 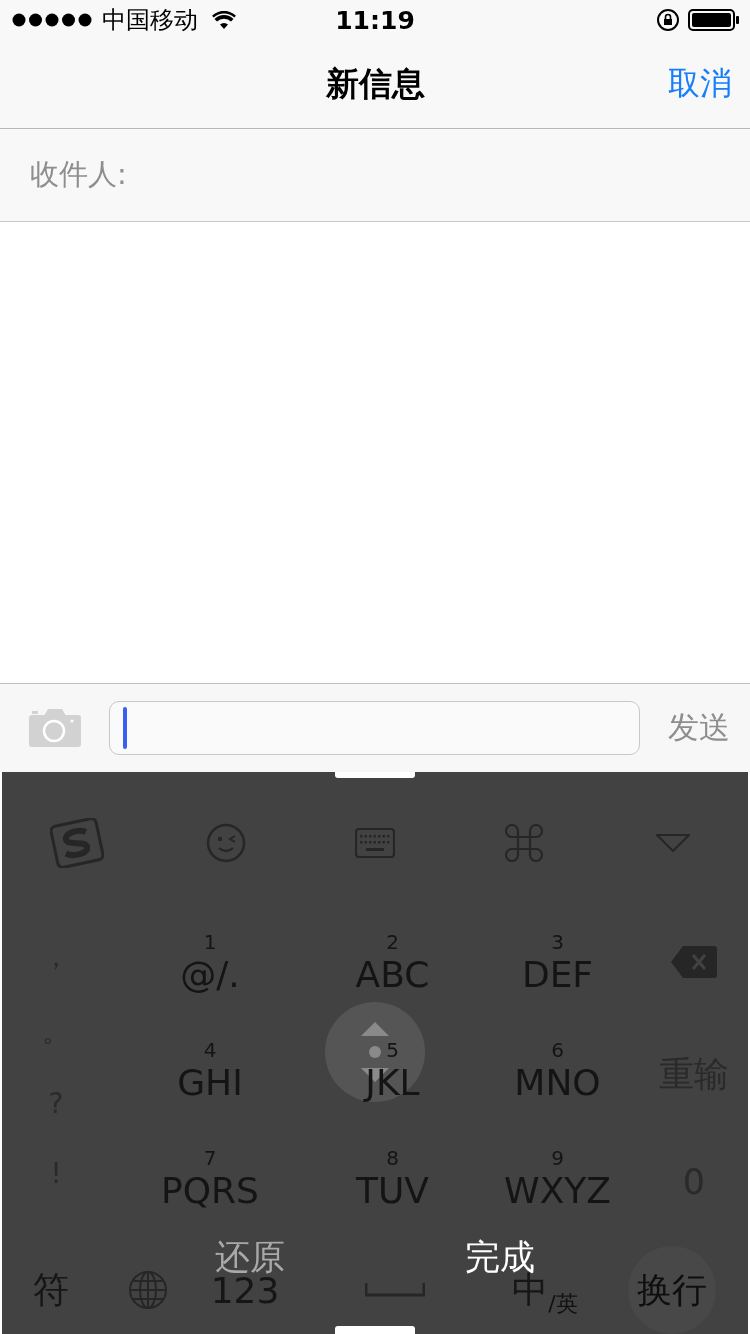 What do you see at coordinates (671, 1290) in the screenshot?
I see `newline-key: 换行` at bounding box center [671, 1290].